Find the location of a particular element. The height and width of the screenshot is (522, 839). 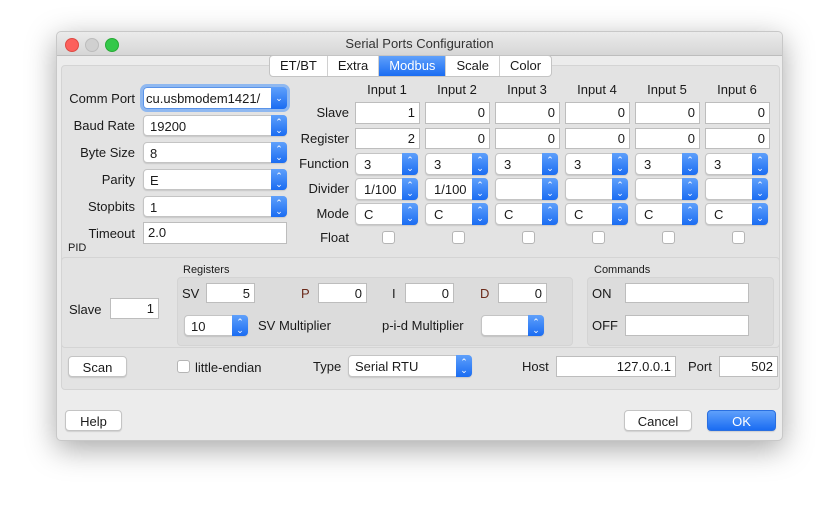

input-header: Input 6 is located at coordinates (737, 89).